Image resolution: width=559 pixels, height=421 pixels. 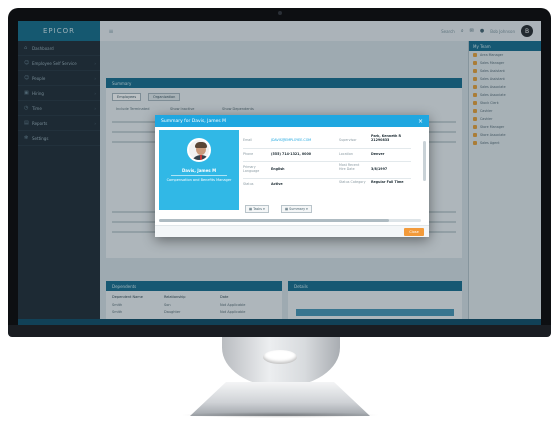 I want to click on summary-button-label: Summary, so click(x=297, y=209).